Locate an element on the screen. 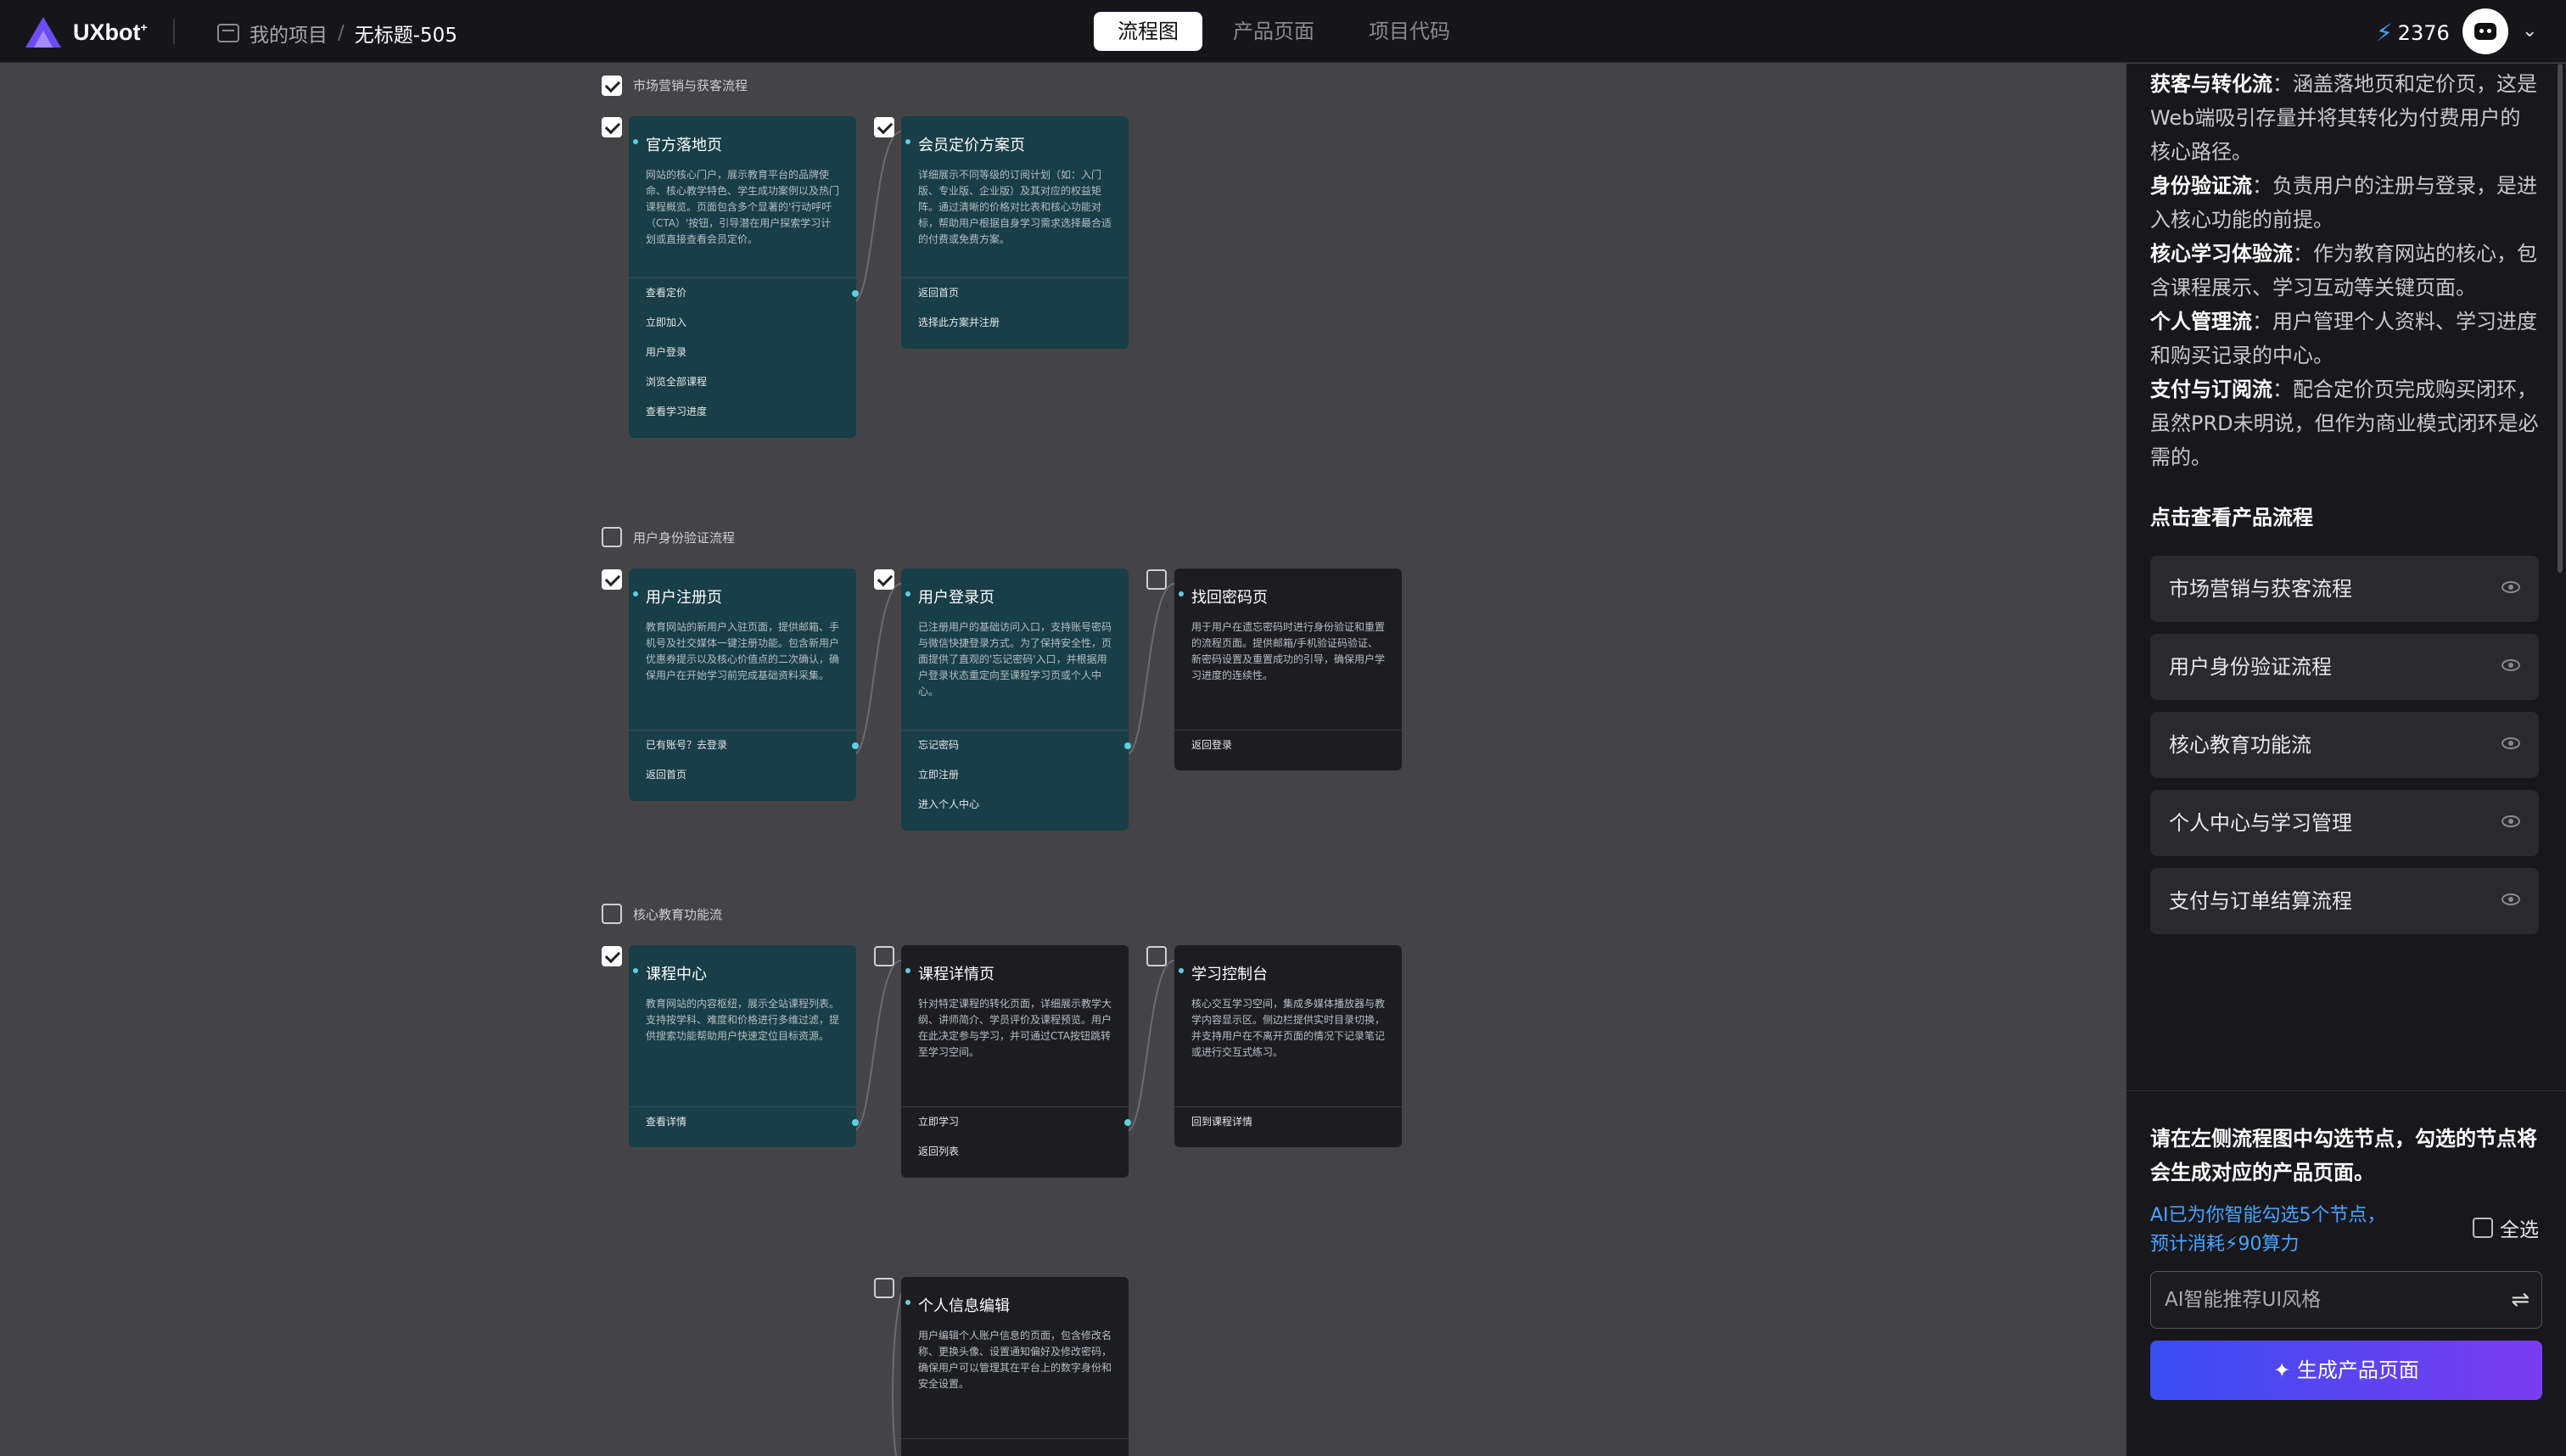 This screenshot has width=2566, height=1456. tab-product-pages: 产品页面 is located at coordinates (1273, 31).